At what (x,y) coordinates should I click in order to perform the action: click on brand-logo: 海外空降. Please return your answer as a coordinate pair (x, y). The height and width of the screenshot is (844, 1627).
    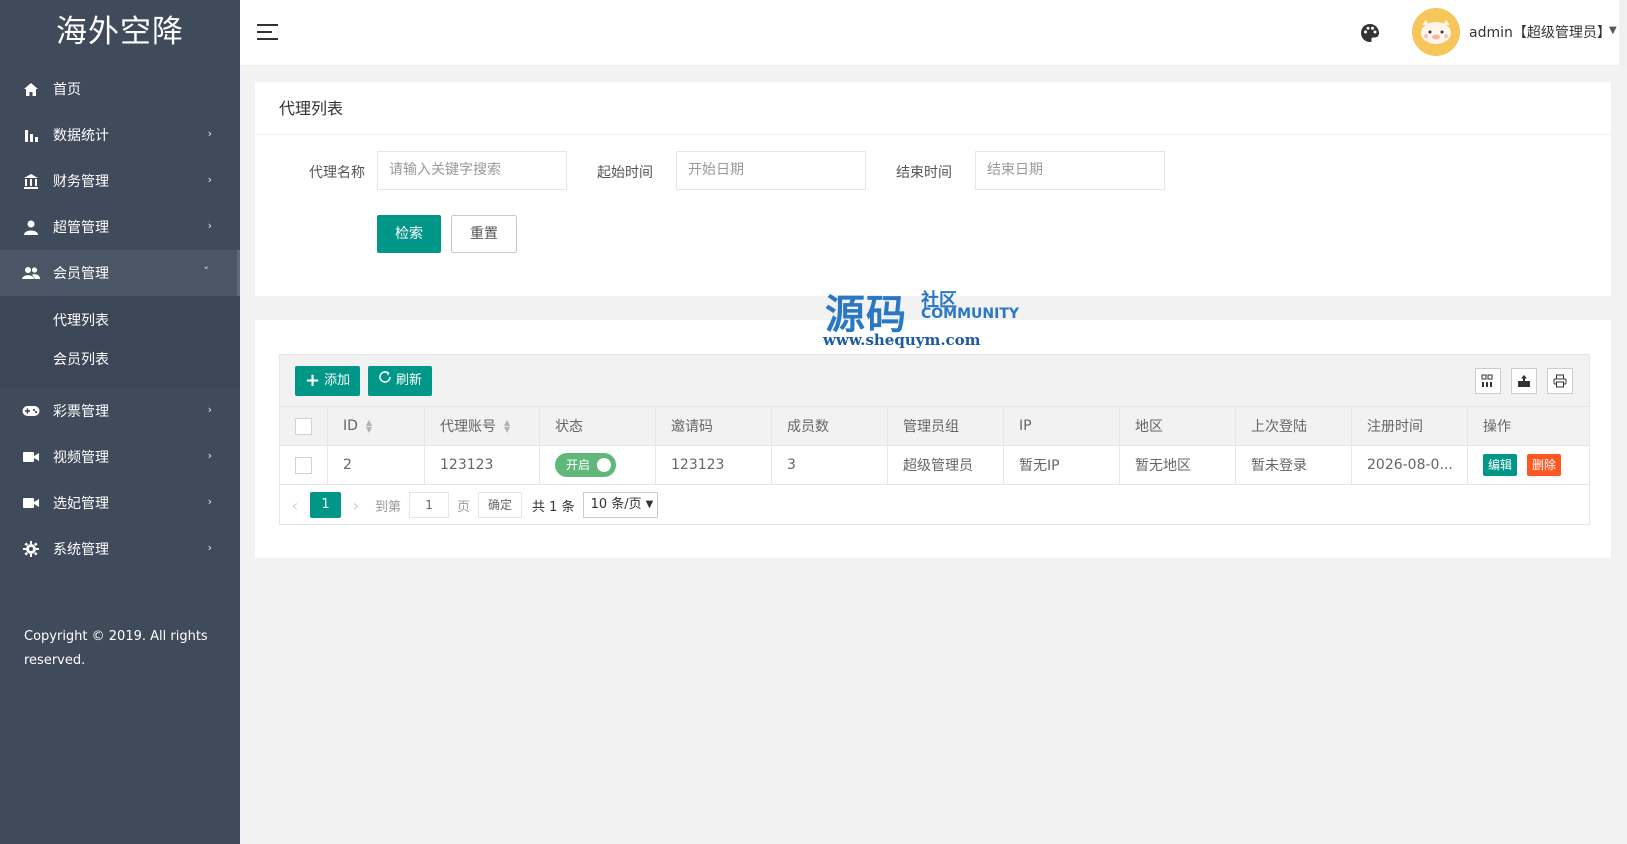
    Looking at the image, I should click on (120, 32).